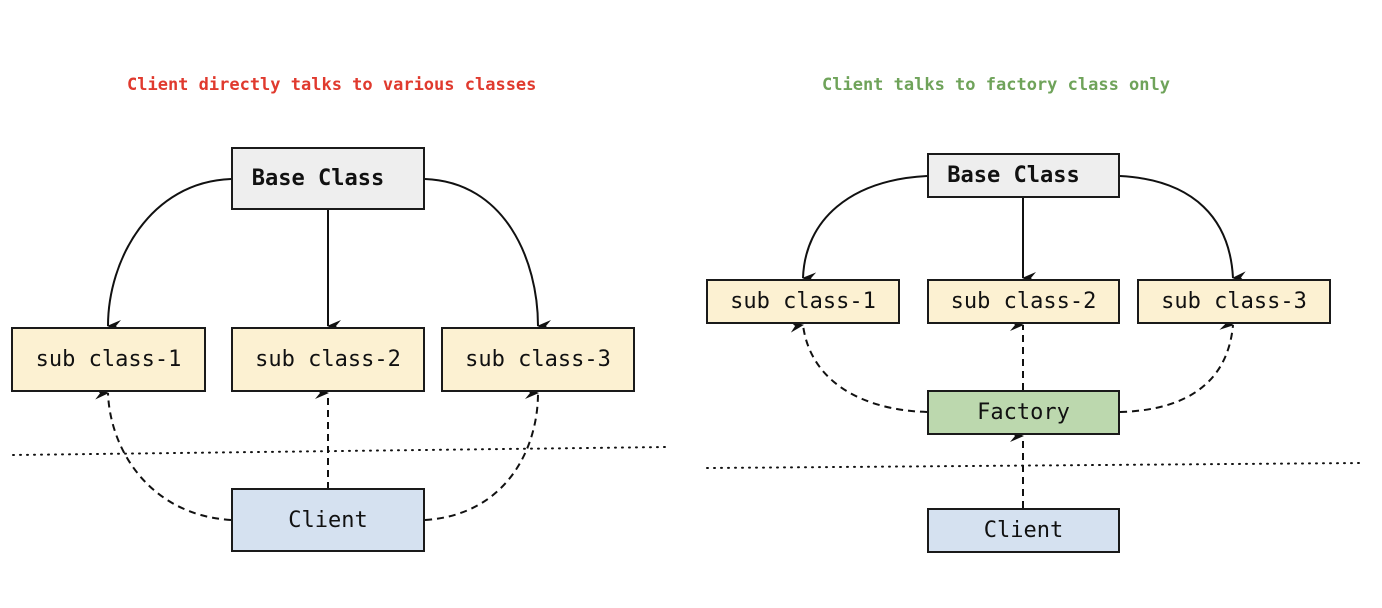 The image size is (1382, 608). I want to click on right-sub-class-3-box: sub class-3, so click(1234, 301).